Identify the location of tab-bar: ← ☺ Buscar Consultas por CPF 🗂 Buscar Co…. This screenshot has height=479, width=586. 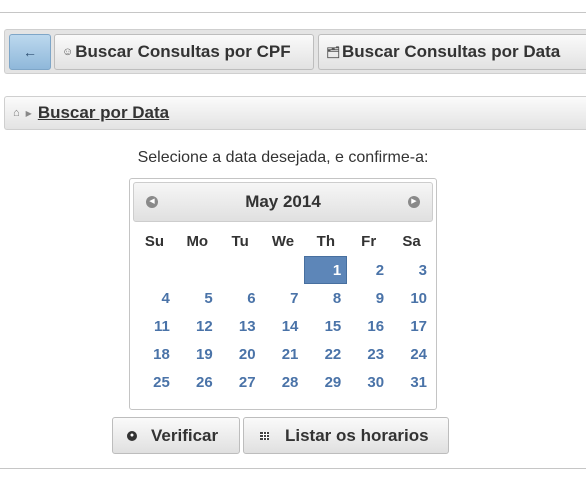
(295, 51).